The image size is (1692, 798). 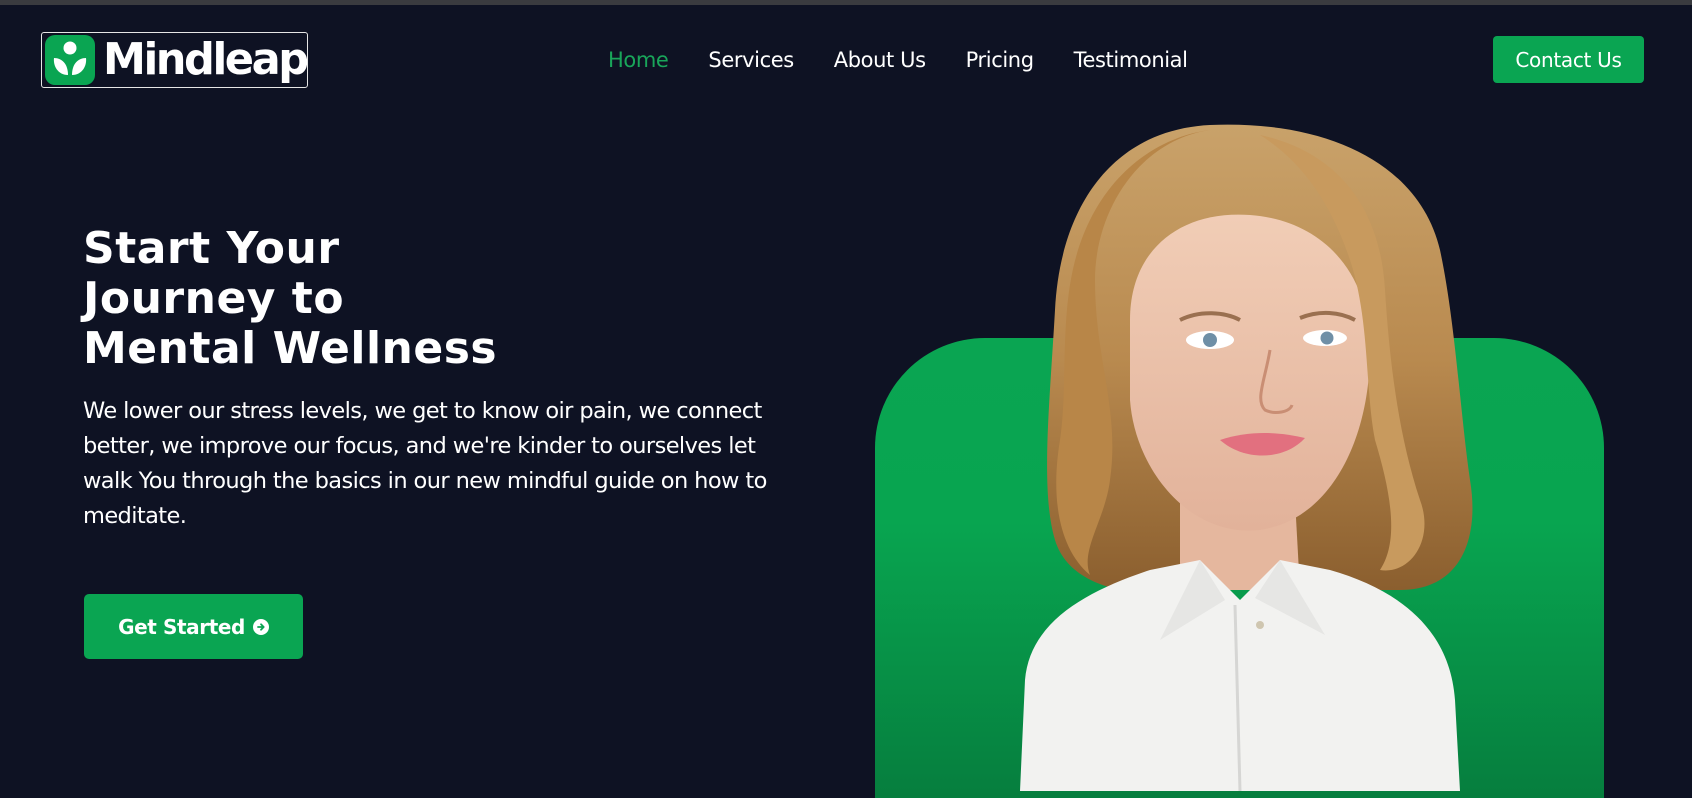 What do you see at coordinates (1568, 59) in the screenshot?
I see `contact-us-button: Contact Us` at bounding box center [1568, 59].